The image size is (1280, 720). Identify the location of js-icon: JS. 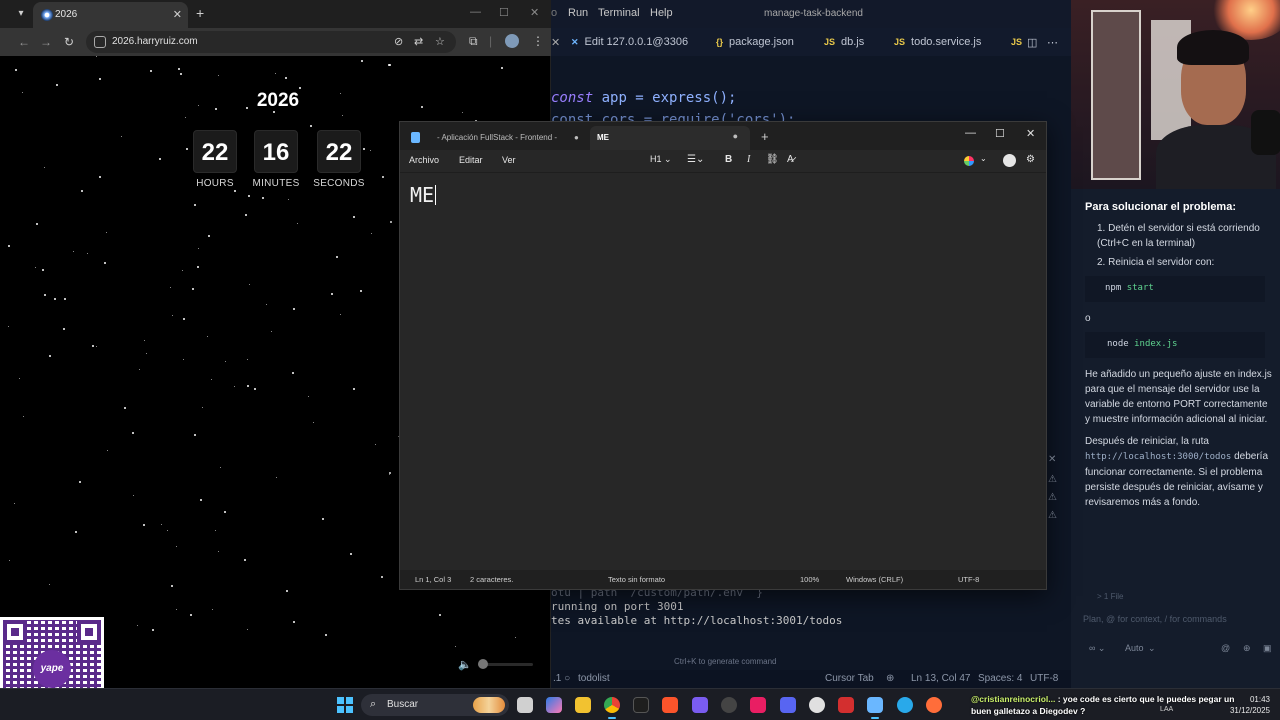
(1017, 42).